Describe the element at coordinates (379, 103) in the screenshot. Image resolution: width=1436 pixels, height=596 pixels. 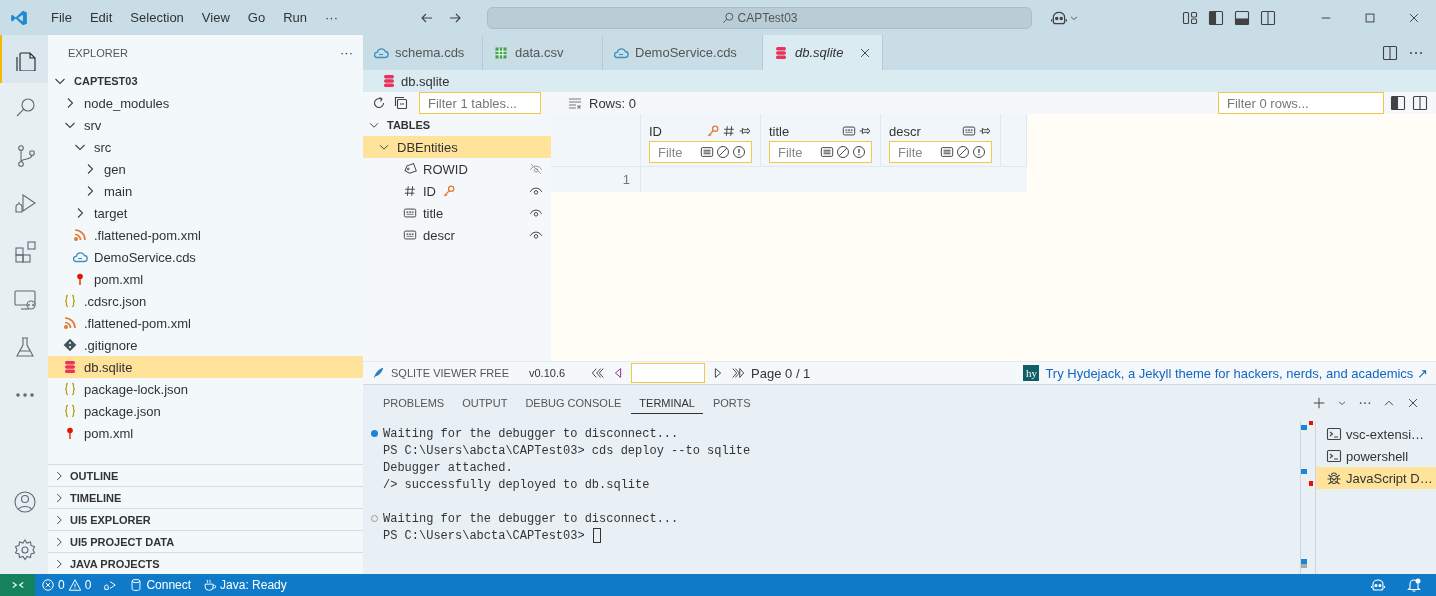
I see `refresh-icon` at that location.